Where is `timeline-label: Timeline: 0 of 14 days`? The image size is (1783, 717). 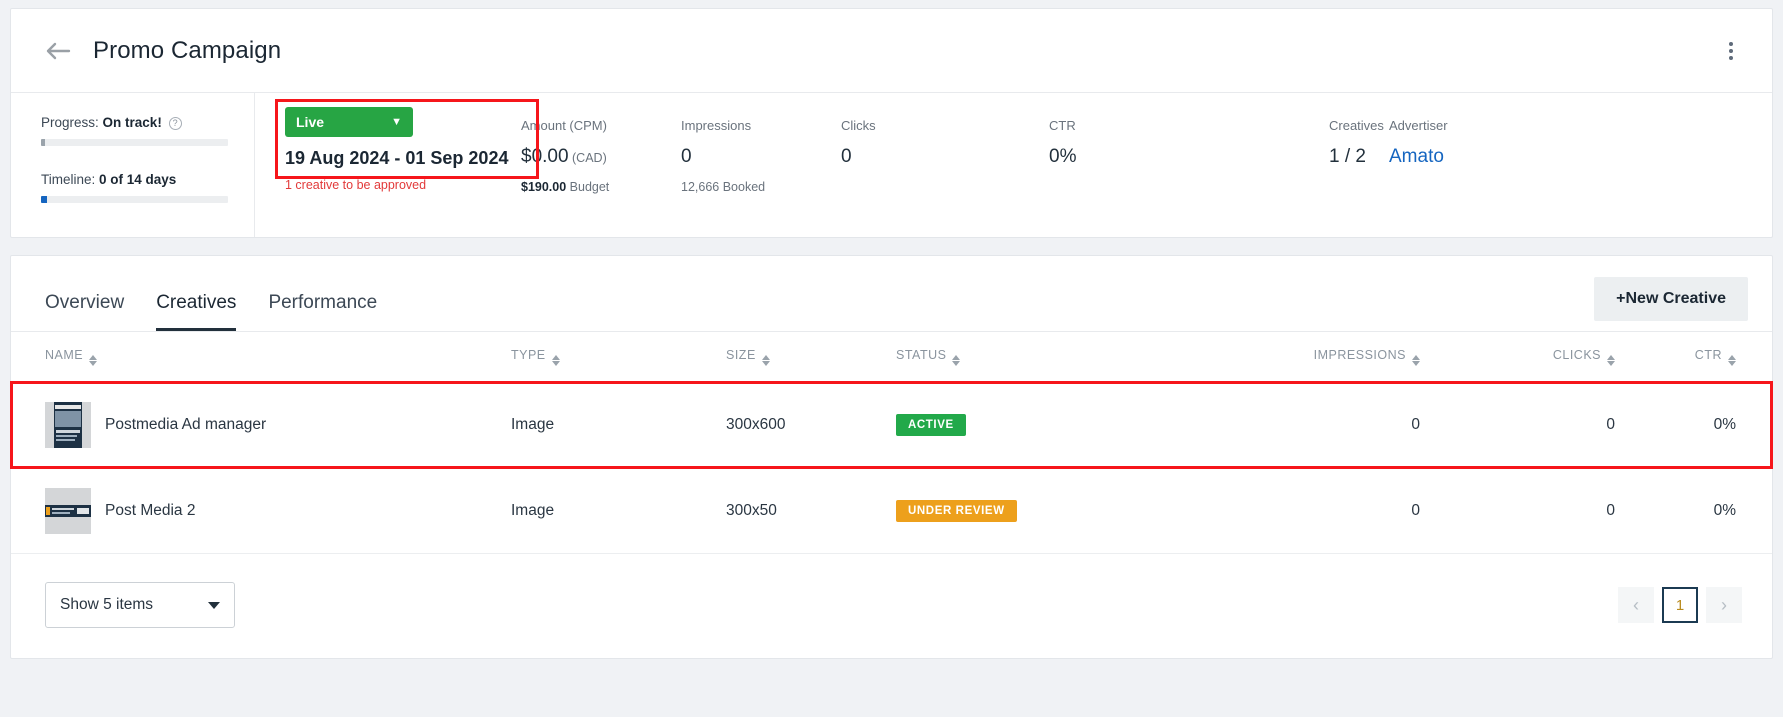 timeline-label: Timeline: 0 of 14 days is located at coordinates (134, 179).